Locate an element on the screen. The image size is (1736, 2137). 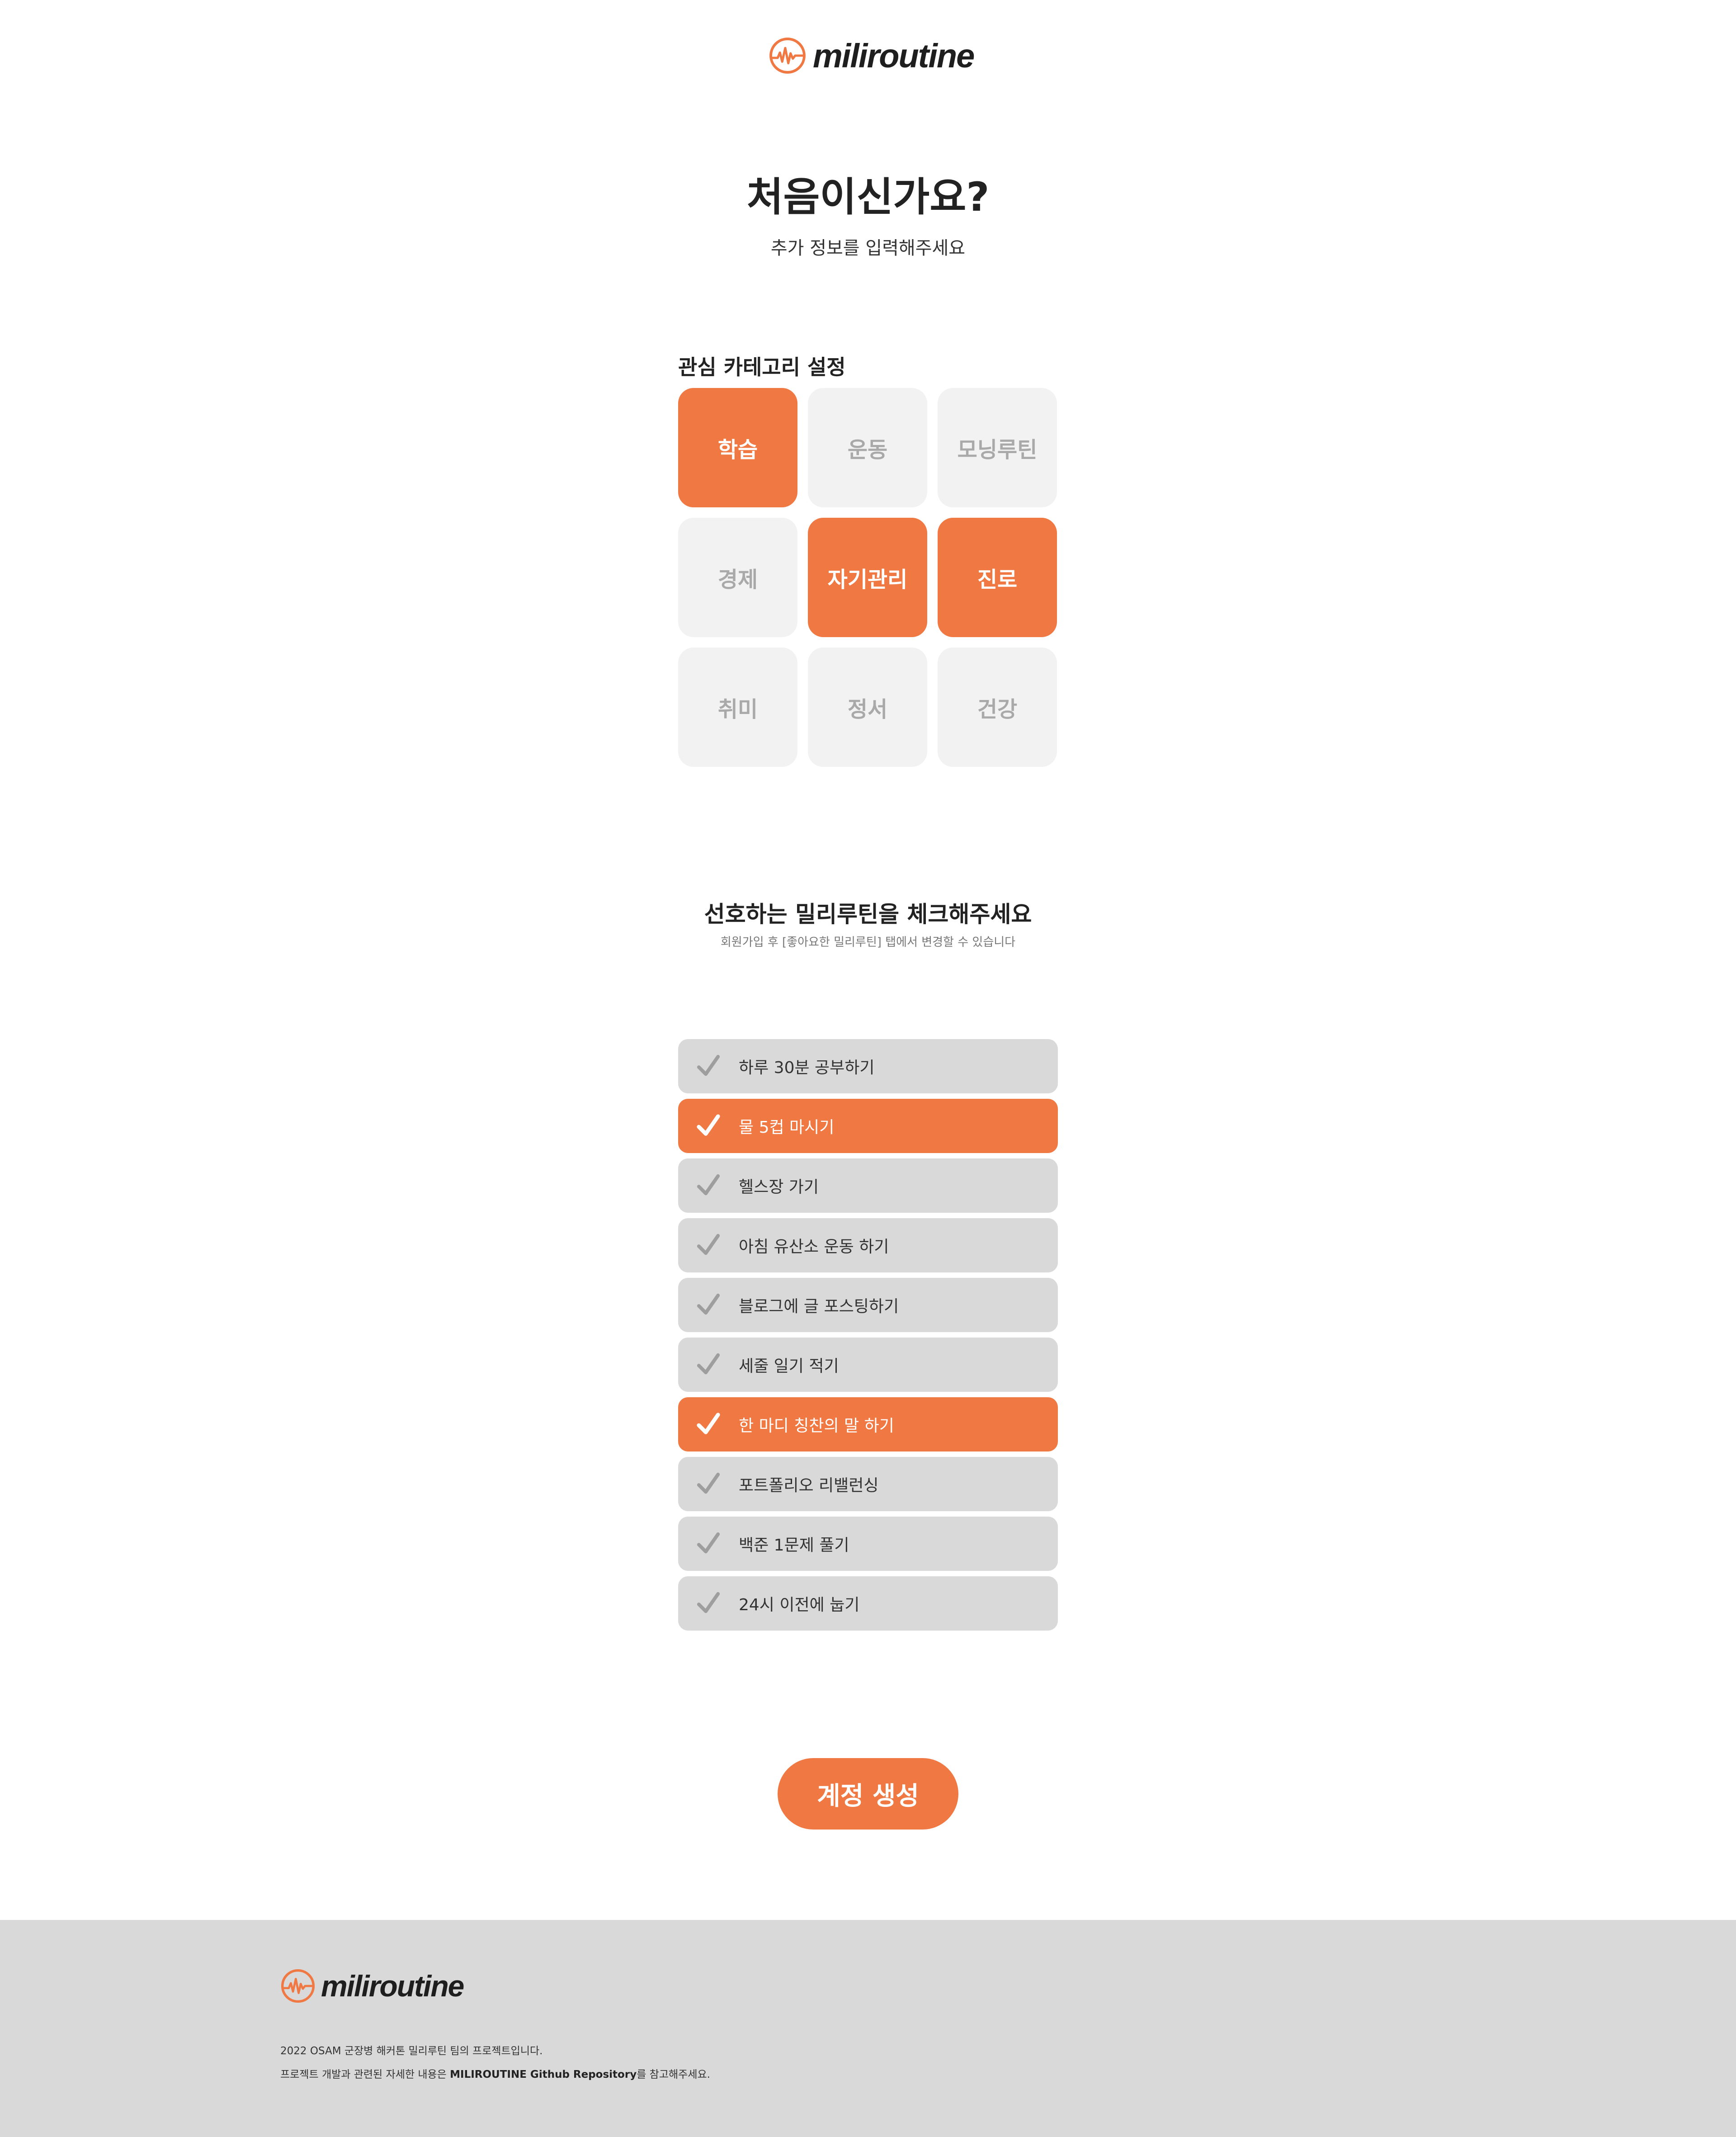
footer-logo-wordmark: miliroutine is located at coordinates (393, 1986).